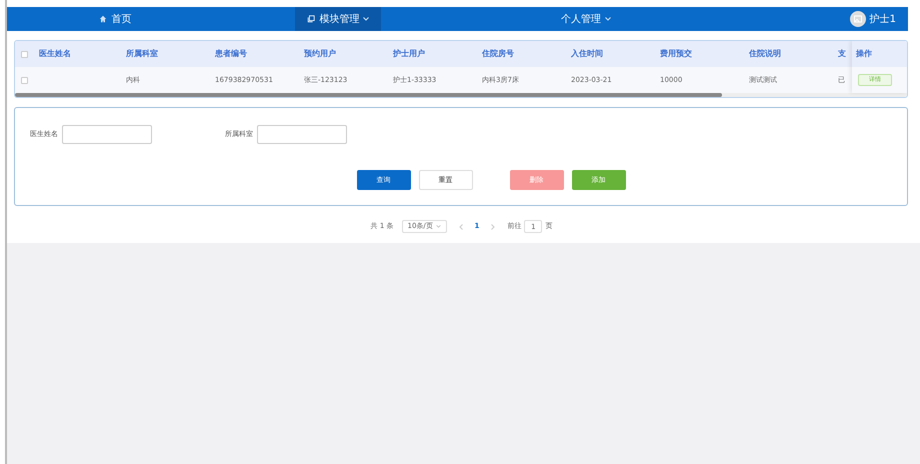  Describe the element at coordinates (24, 54) in the screenshot. I see `select-all-checkbox` at that location.